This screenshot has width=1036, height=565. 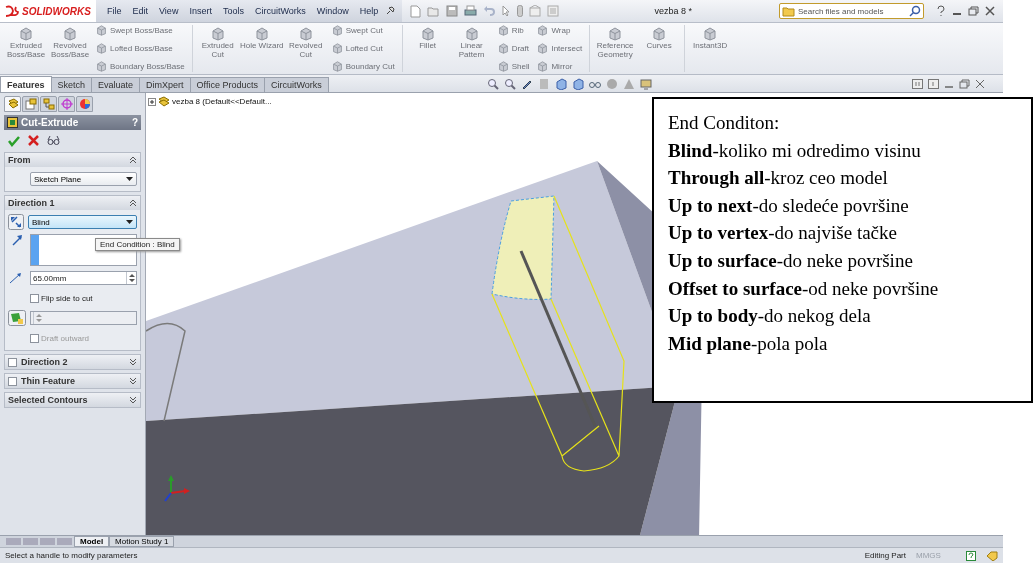 I want to click on checkmark-icon, so click(x=14, y=141).